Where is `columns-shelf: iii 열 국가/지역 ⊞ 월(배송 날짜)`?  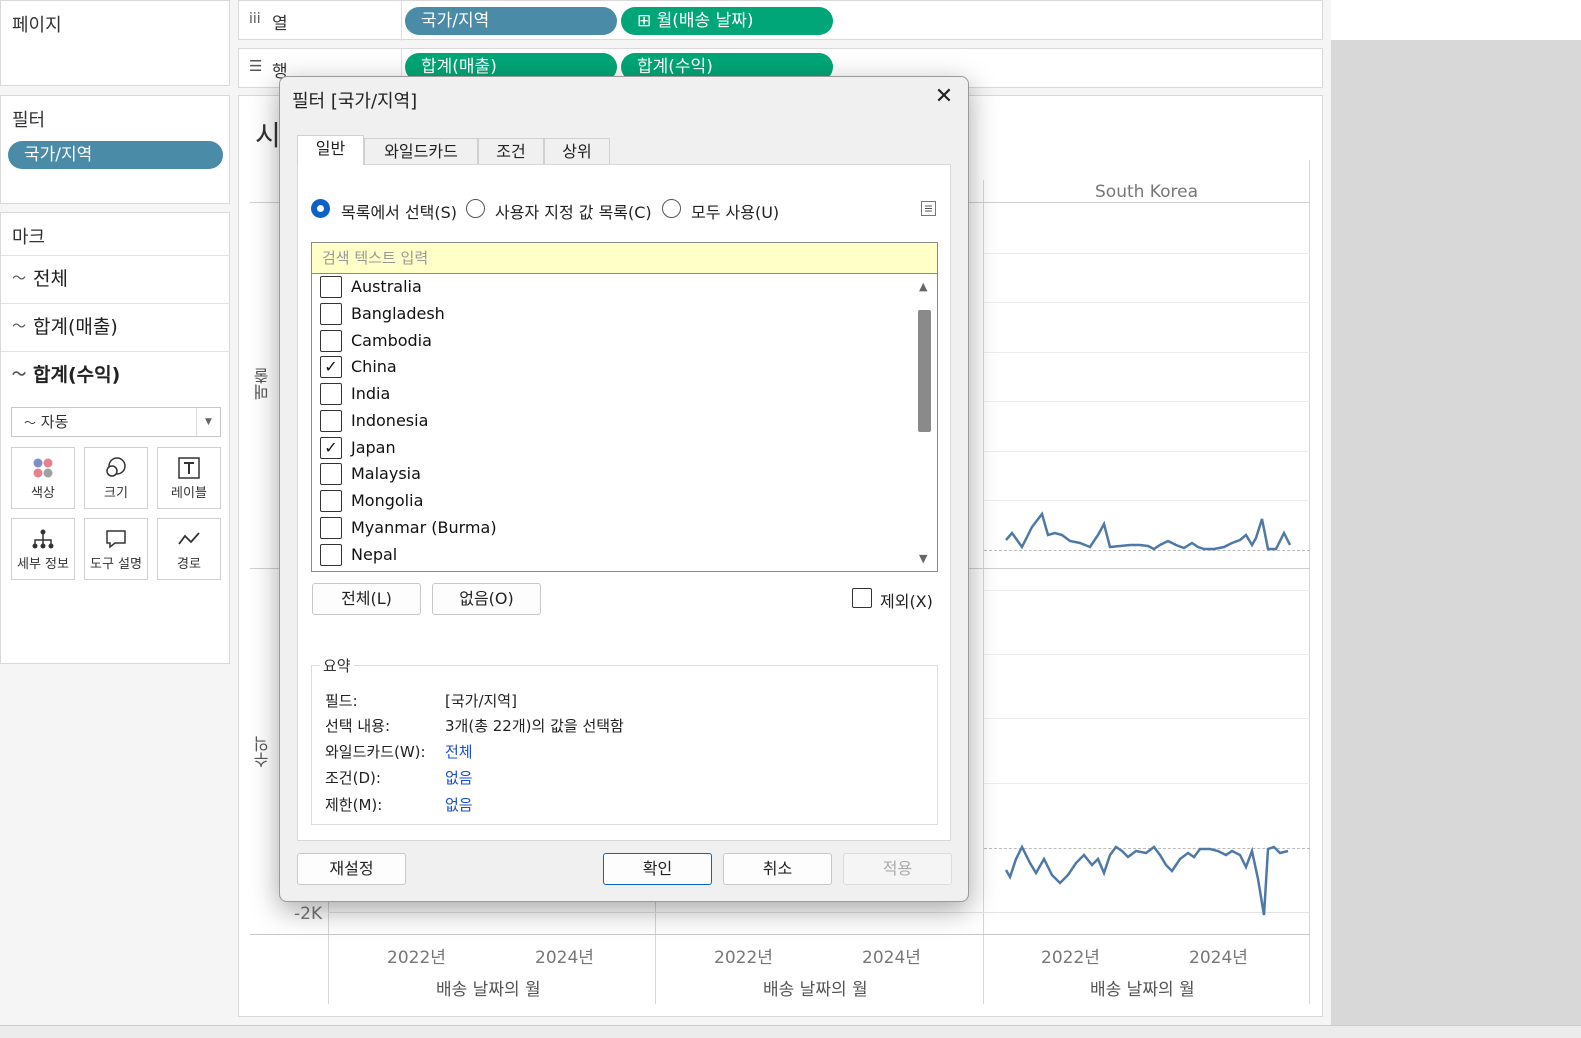 columns-shelf: iii 열 국가/지역 ⊞ 월(배송 날짜) is located at coordinates (780, 20).